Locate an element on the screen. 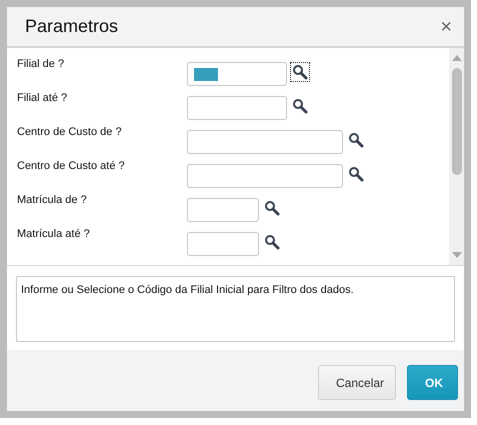  parameter-label: Filial de ? is located at coordinates (41, 64).